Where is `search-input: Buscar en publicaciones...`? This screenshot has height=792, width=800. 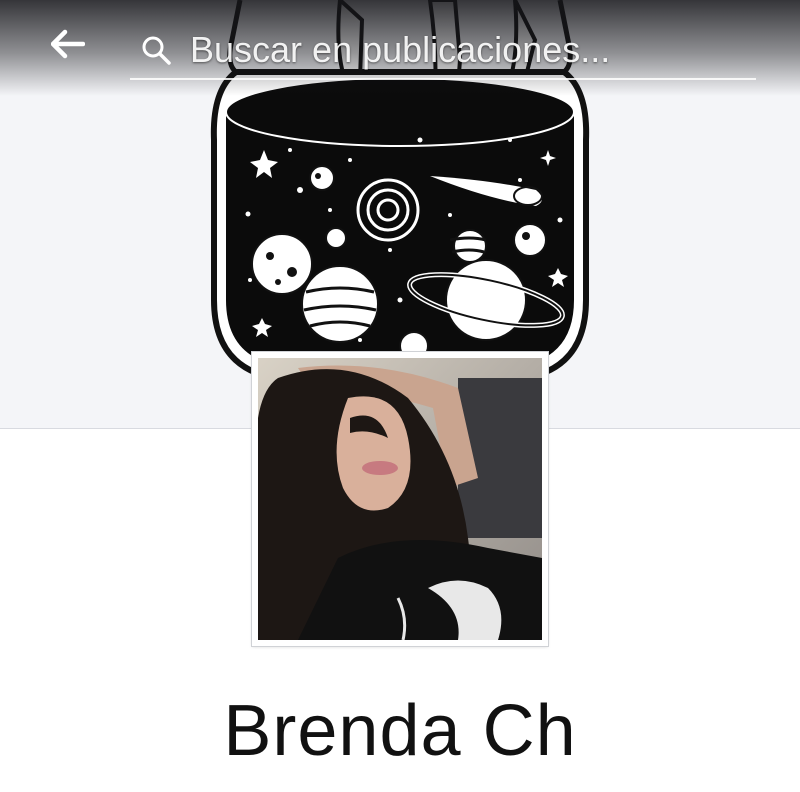 search-input: Buscar en publicaciones... is located at coordinates (443, 51).